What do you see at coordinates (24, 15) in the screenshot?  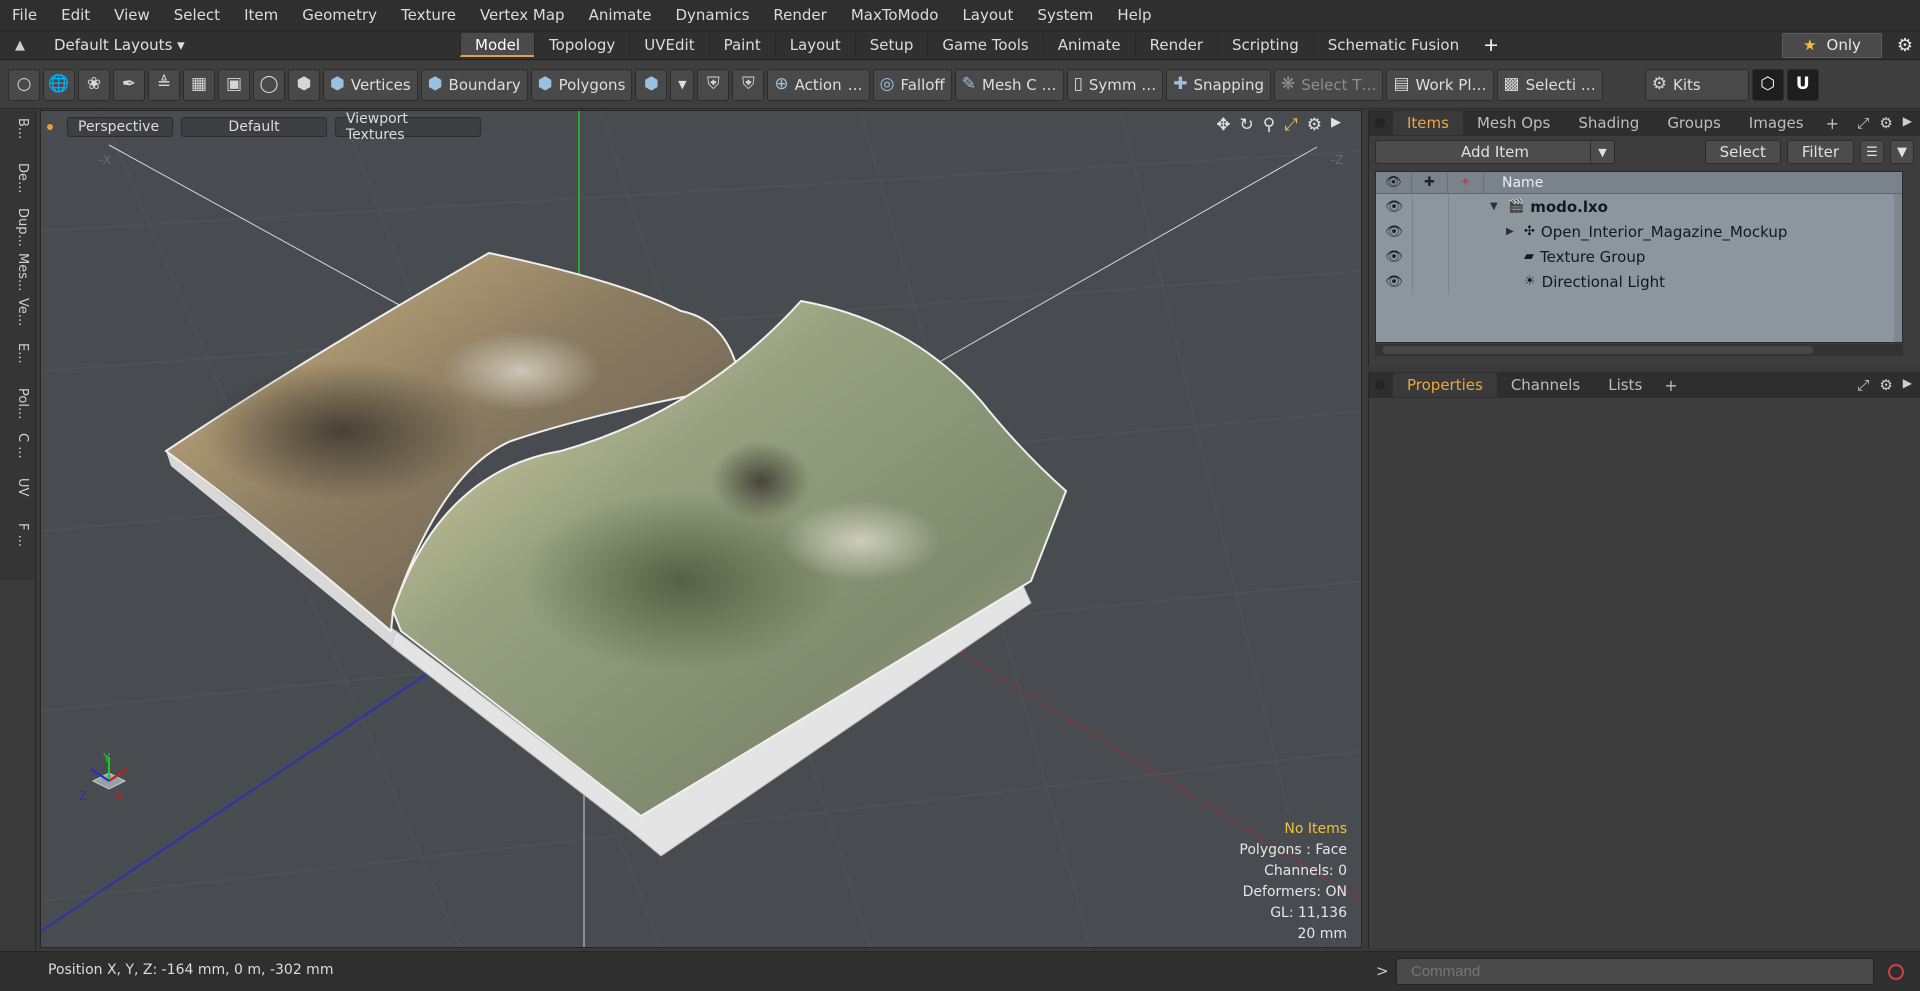 I see `menu-file: File` at bounding box center [24, 15].